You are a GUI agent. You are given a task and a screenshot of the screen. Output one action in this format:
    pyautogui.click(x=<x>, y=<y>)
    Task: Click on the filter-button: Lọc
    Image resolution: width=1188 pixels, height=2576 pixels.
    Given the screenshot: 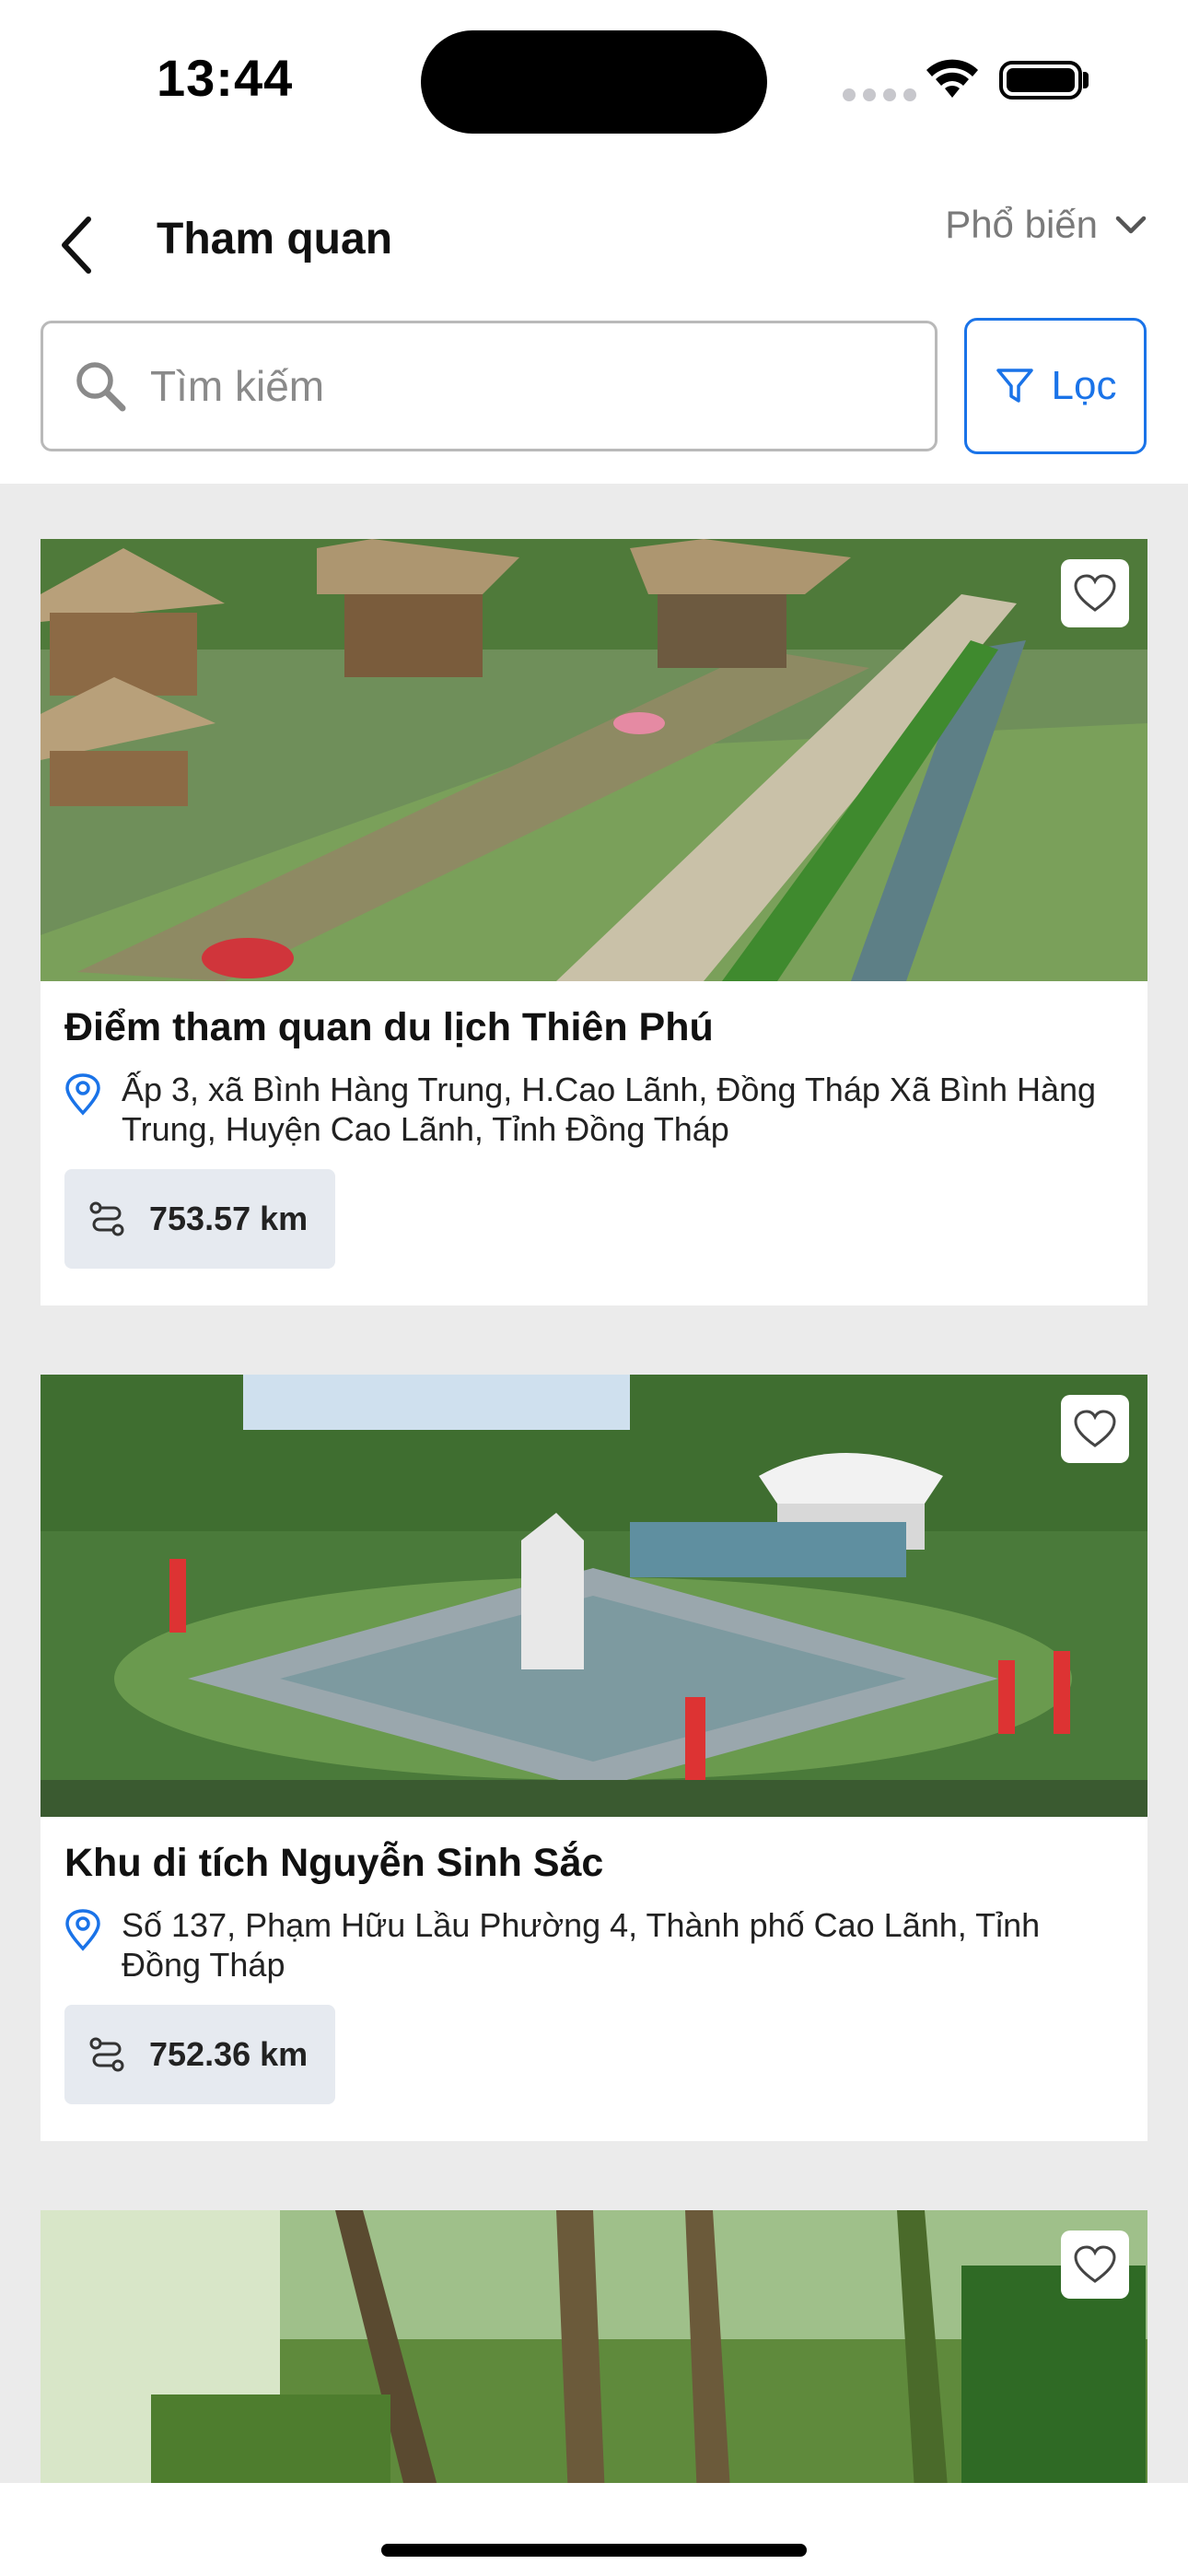 What is the action you would take?
    pyautogui.click(x=1055, y=386)
    